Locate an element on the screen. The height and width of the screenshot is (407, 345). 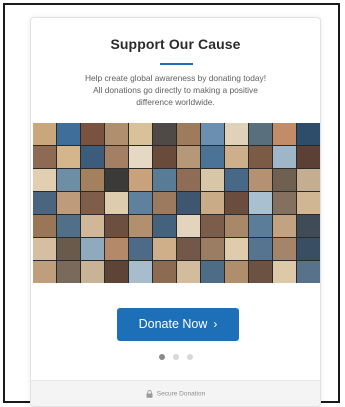
chevron-right-icon: › is located at coordinates (215, 324).